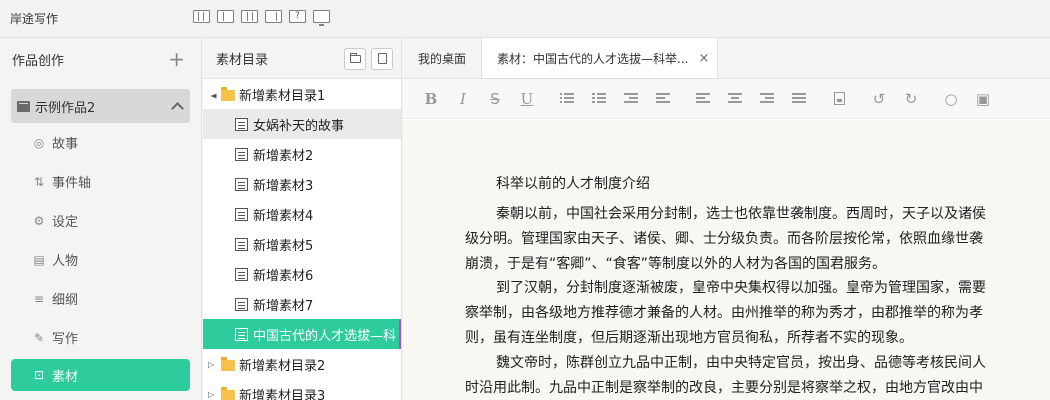  I want to click on bullet-list-icon, so click(567, 98).